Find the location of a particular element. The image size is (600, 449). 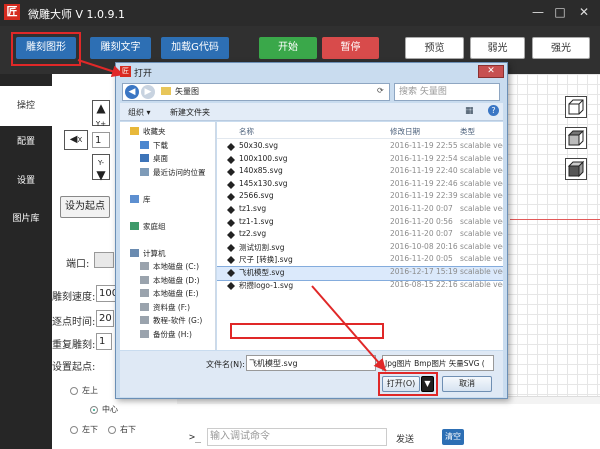

back-icon: ◀ is located at coordinates (132, 92).